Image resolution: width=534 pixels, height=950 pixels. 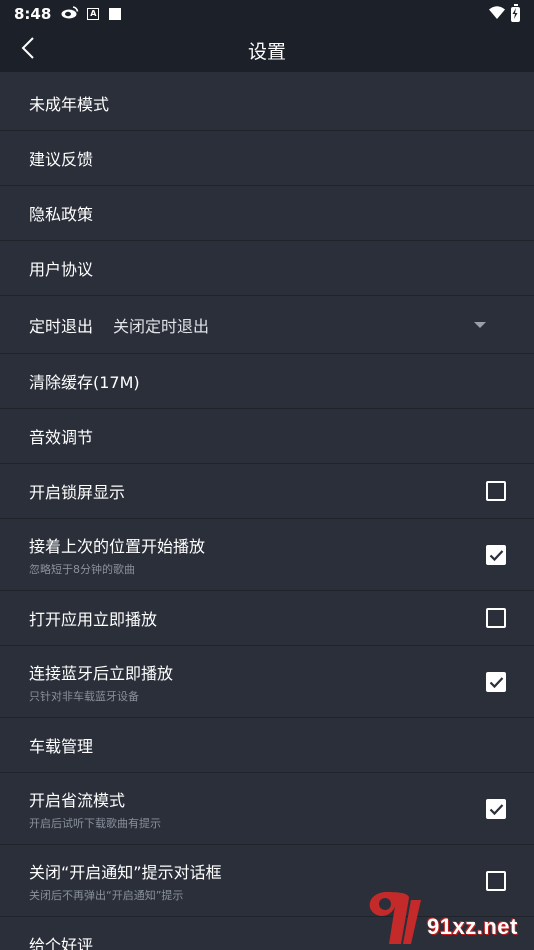 I want to click on watermark-logo, so click(x=395, y=918).